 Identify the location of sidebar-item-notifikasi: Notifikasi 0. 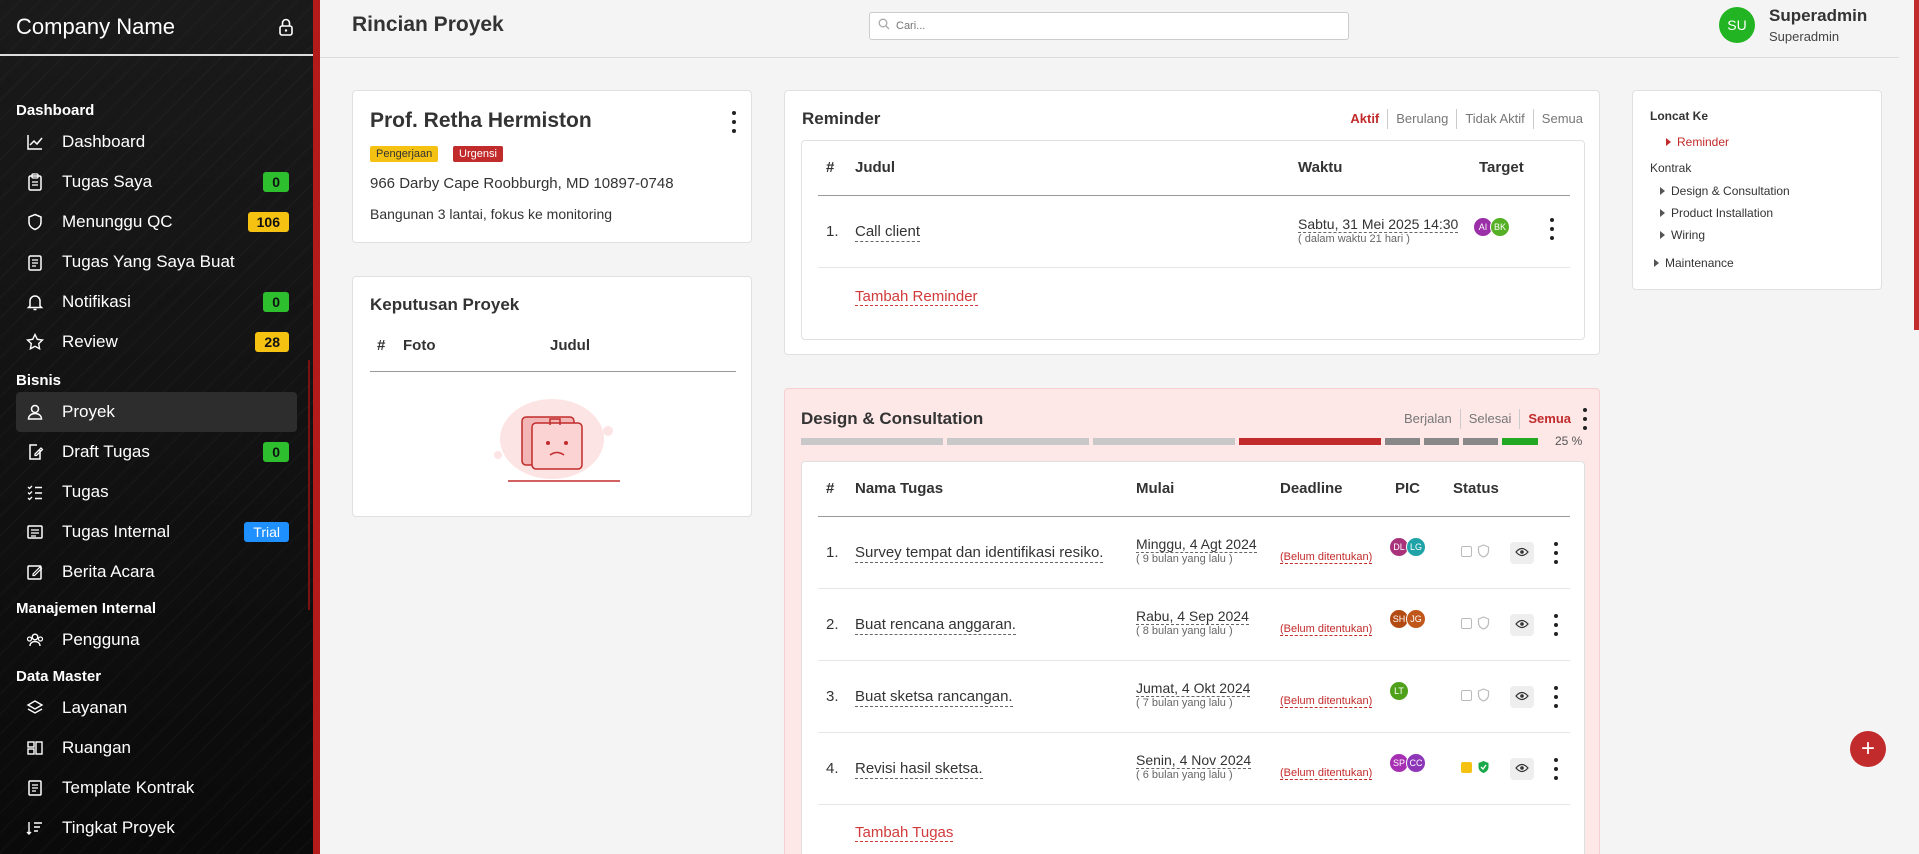
(156, 302).